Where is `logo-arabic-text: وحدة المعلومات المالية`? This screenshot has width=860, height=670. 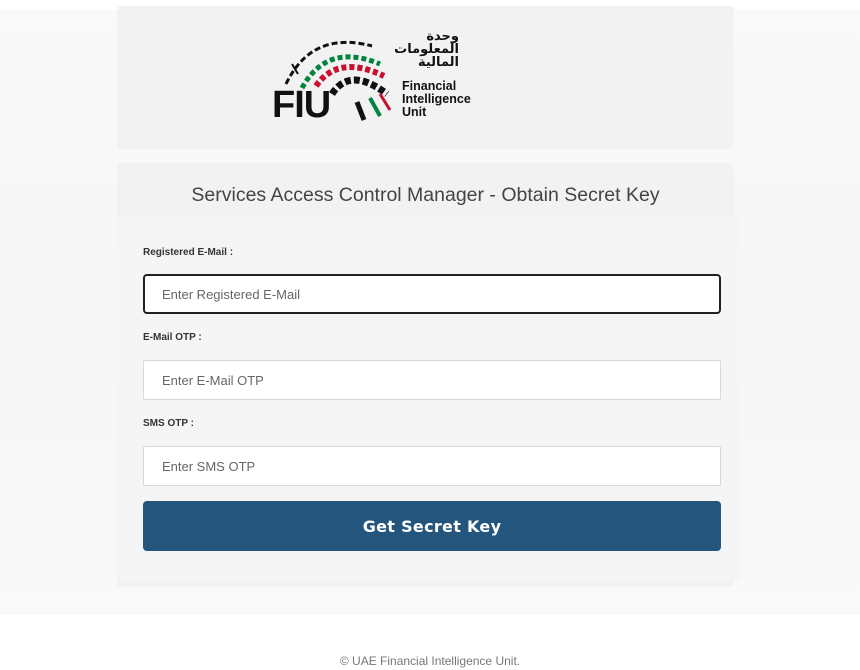 logo-arabic-text: وحدة المعلومات المالية is located at coordinates (426, 50).